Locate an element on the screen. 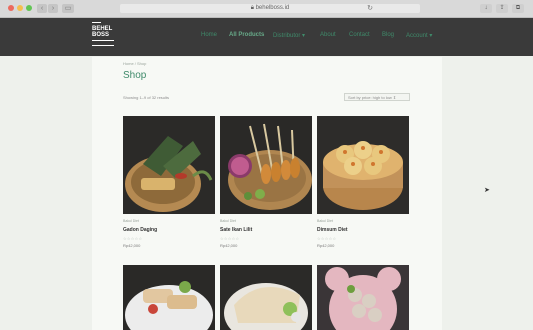  page-title: Shop is located at coordinates (135, 75).